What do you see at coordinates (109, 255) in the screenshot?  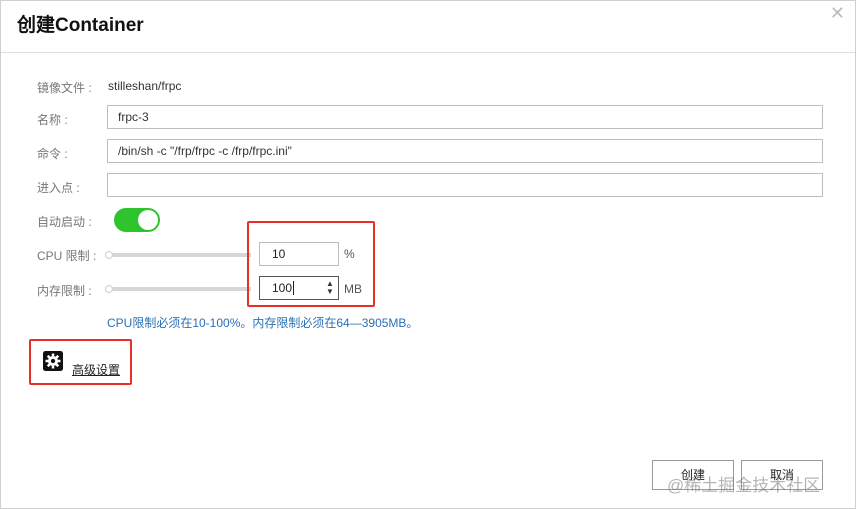 I see `cpu-slider-handle` at bounding box center [109, 255].